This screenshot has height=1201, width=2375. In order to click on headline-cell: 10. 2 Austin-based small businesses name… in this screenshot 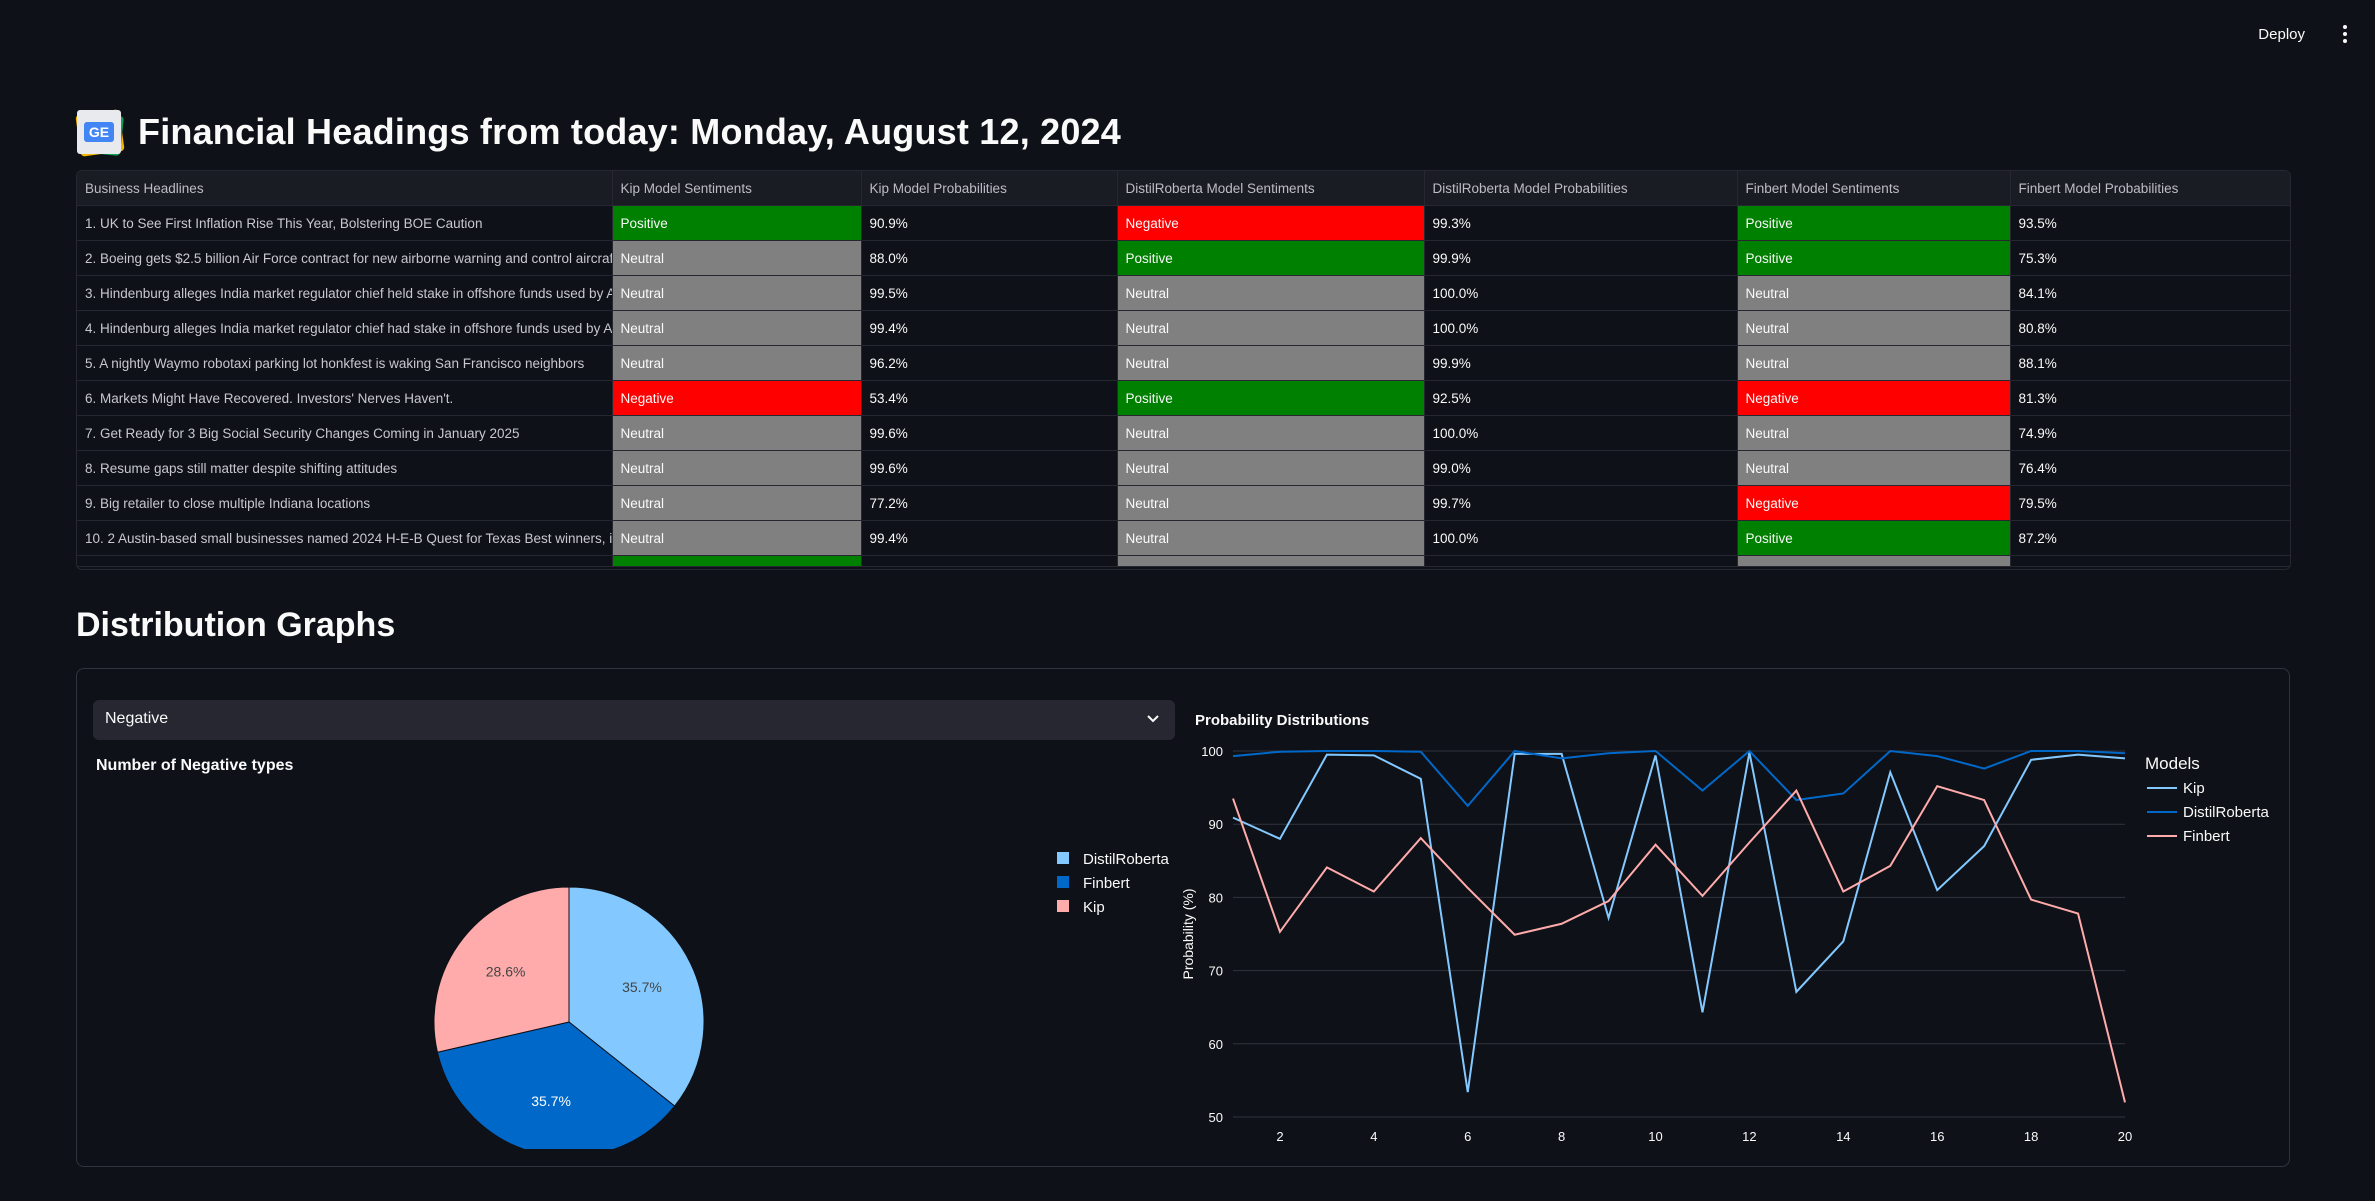, I will do `click(345, 538)`.